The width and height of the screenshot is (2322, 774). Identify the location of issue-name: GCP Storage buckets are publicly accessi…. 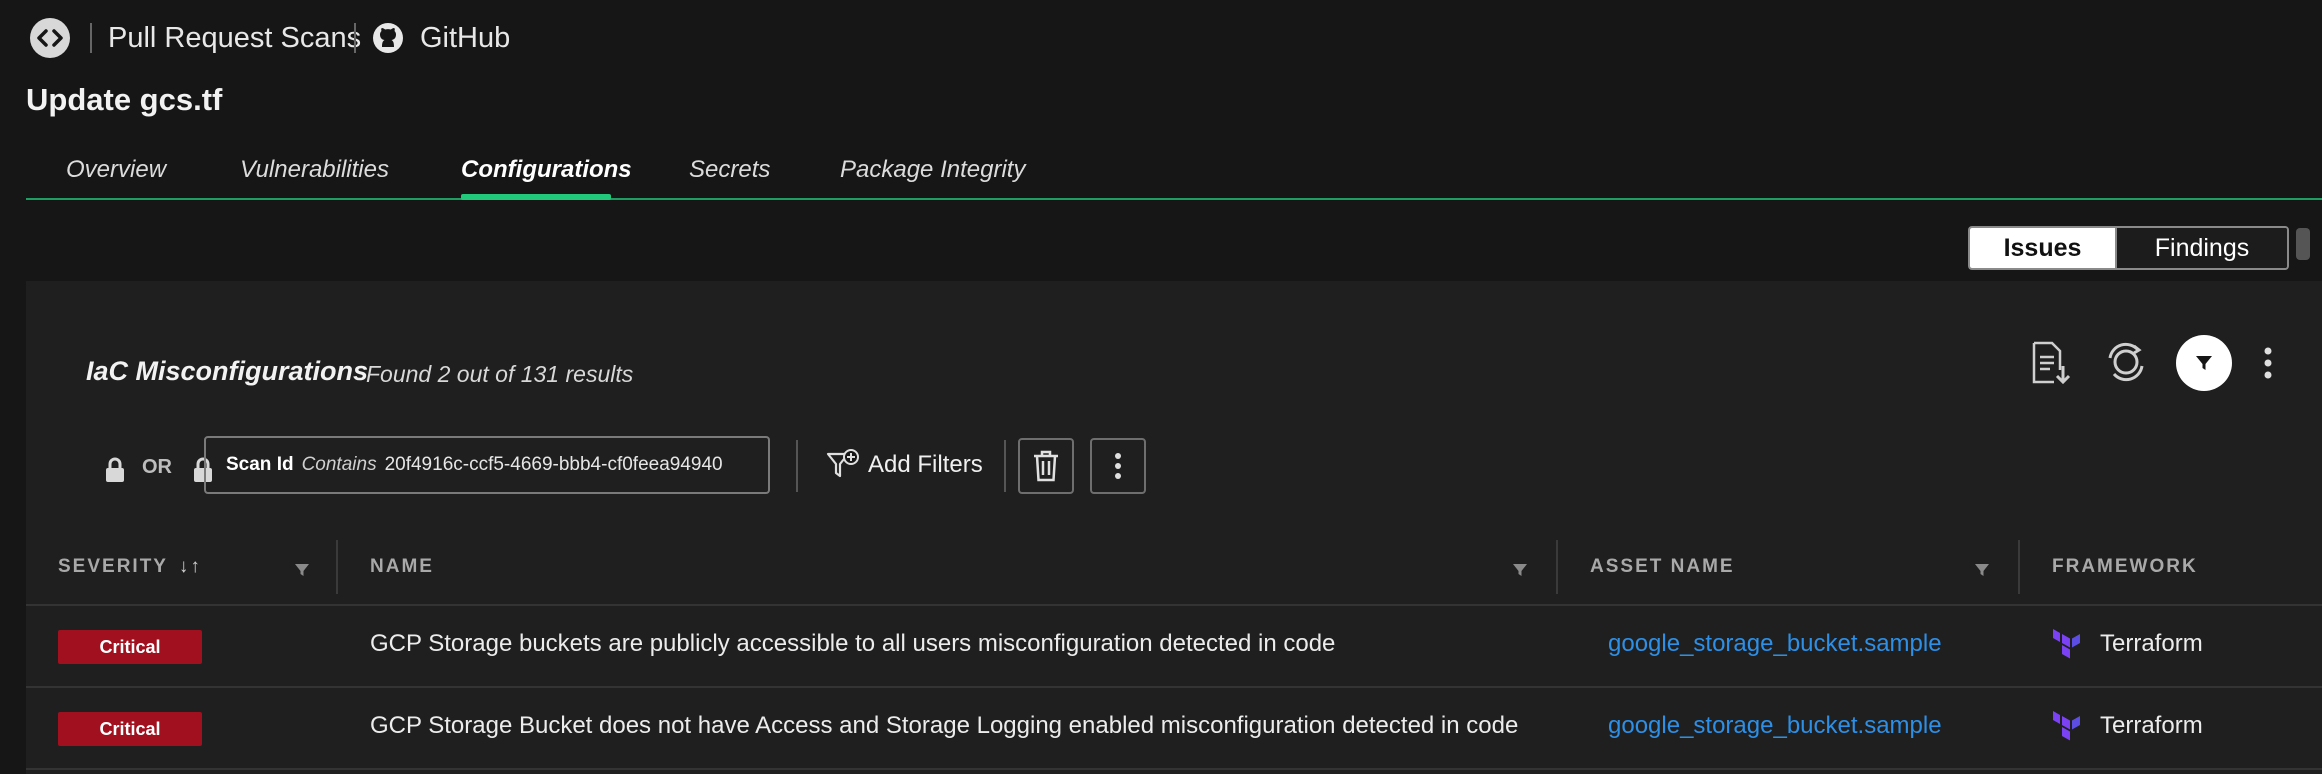
(852, 644).